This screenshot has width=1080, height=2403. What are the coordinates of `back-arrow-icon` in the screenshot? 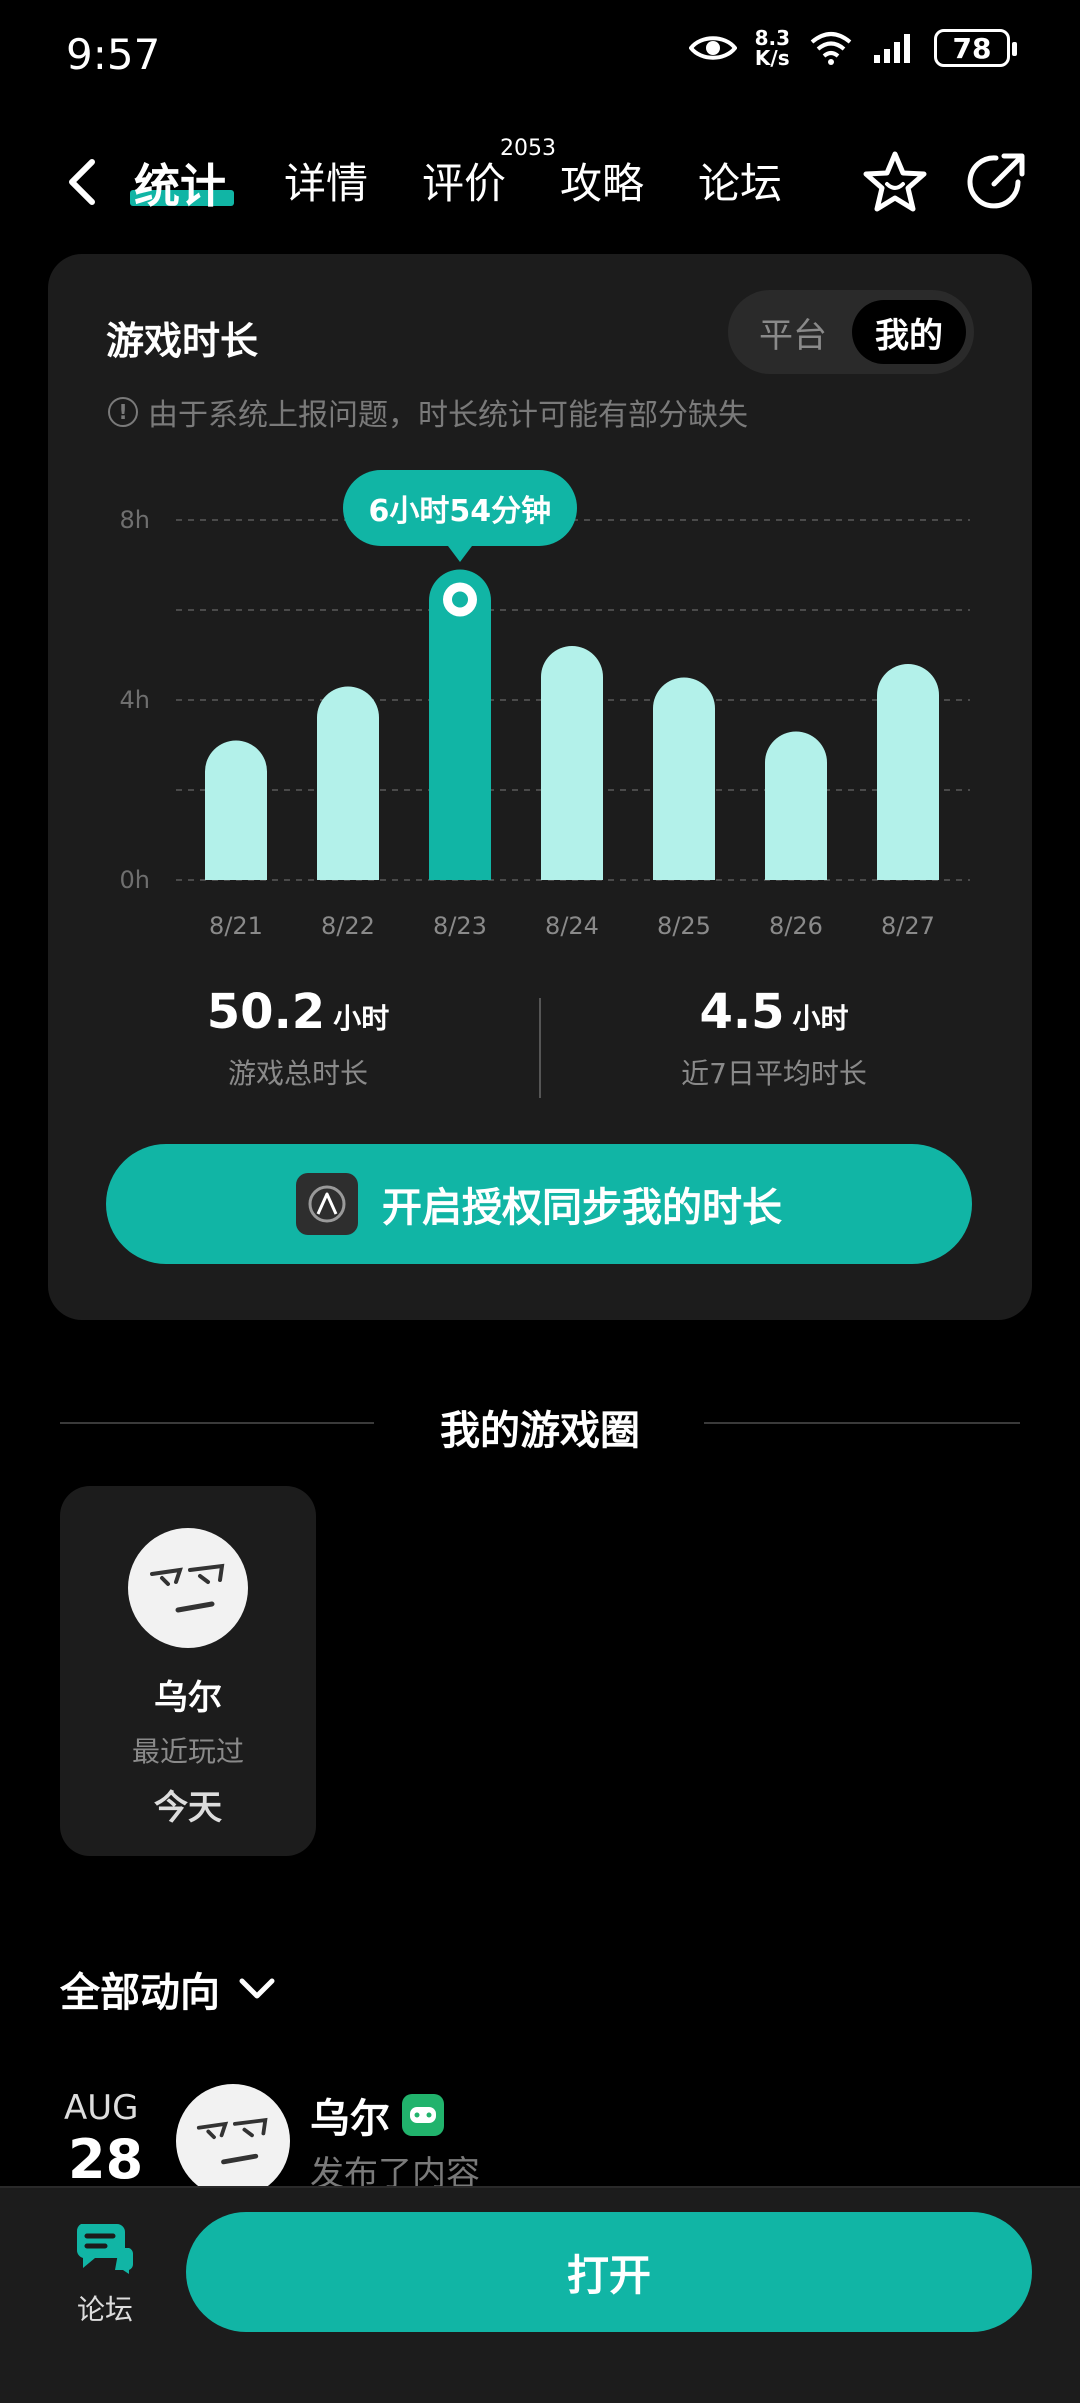 It's located at (82, 182).